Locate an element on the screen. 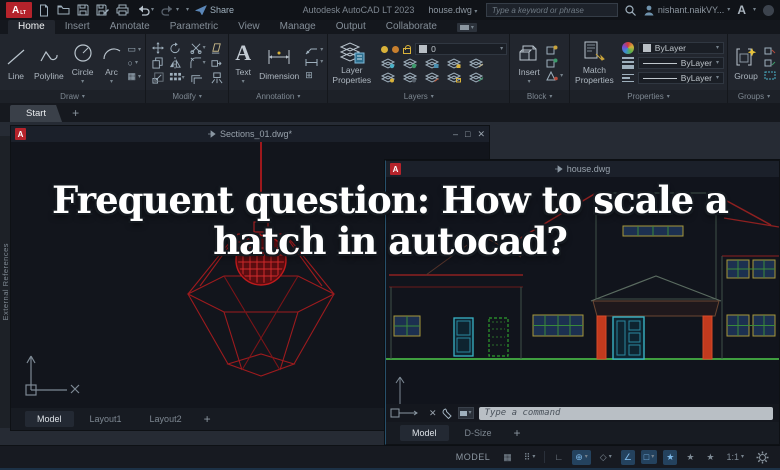 The width and height of the screenshot is (780, 470). layer-unlock-icon is located at coordinates (407, 49).